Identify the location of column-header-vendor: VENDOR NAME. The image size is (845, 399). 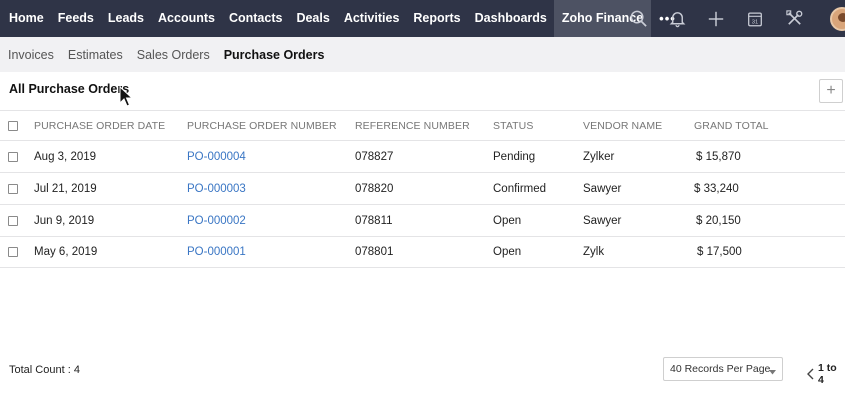
(622, 125).